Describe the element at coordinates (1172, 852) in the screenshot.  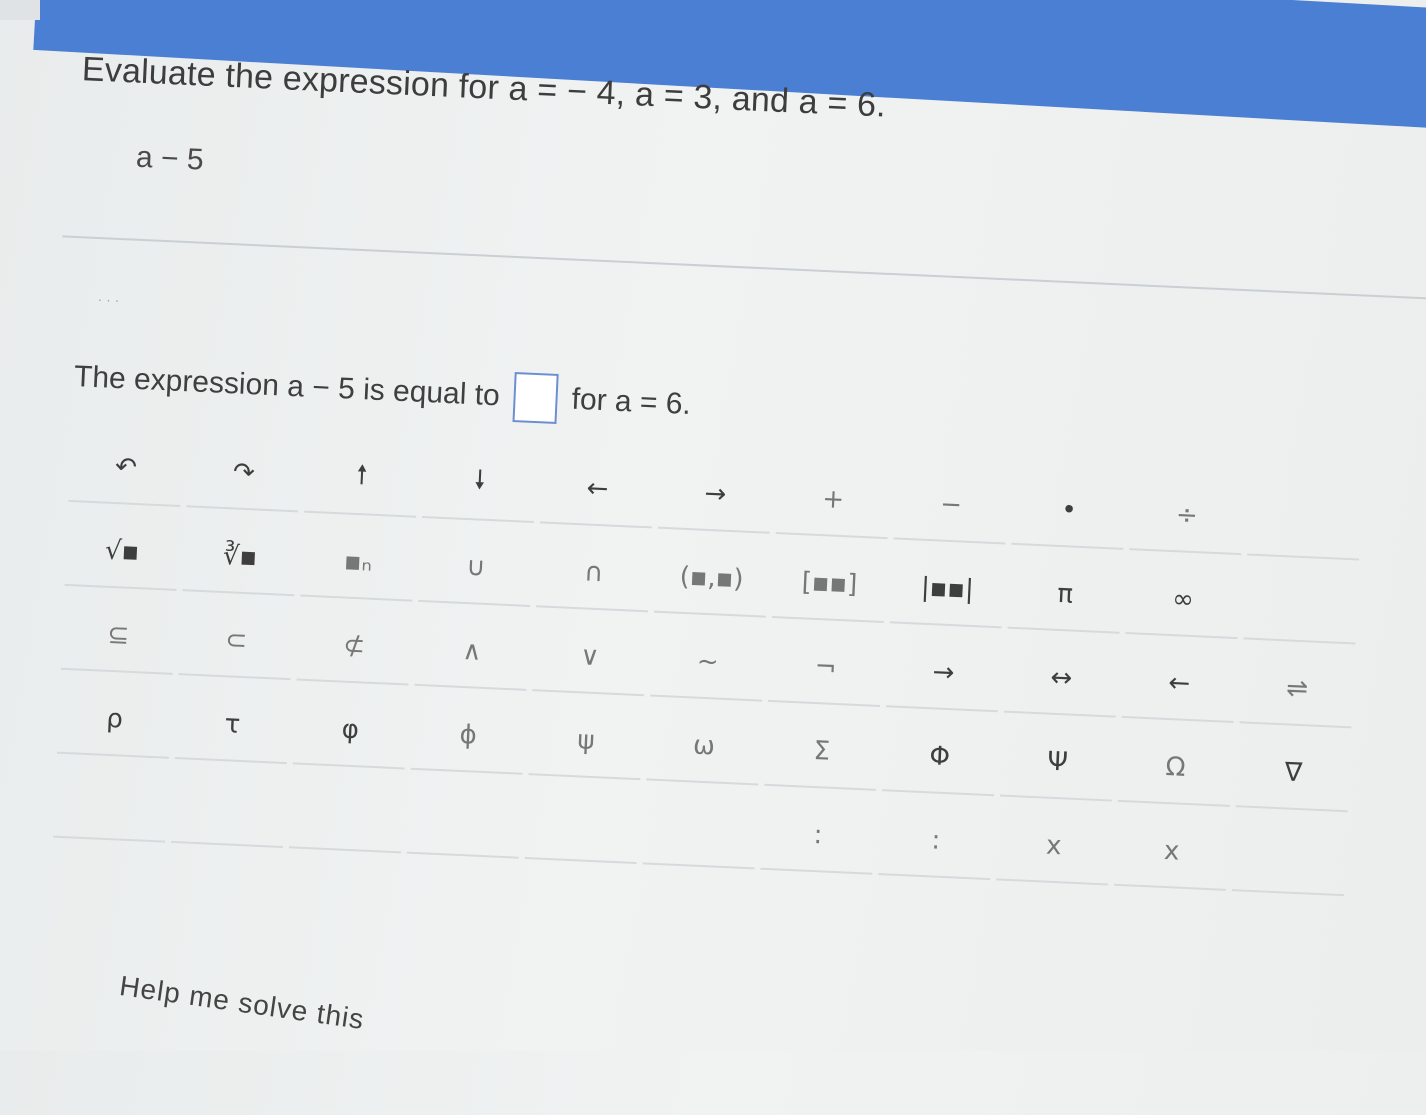
I see `x-variant-button: x` at that location.